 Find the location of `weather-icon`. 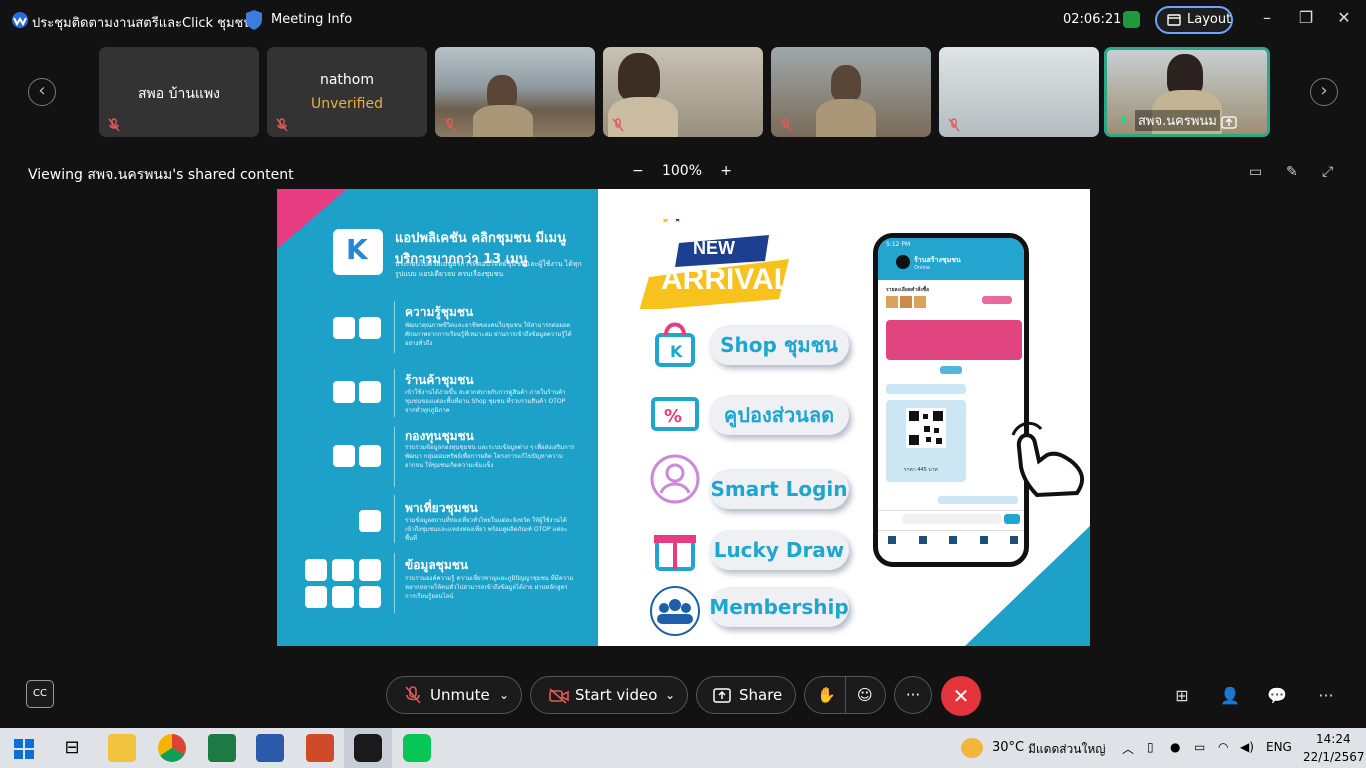

weather-icon is located at coordinates (972, 748).